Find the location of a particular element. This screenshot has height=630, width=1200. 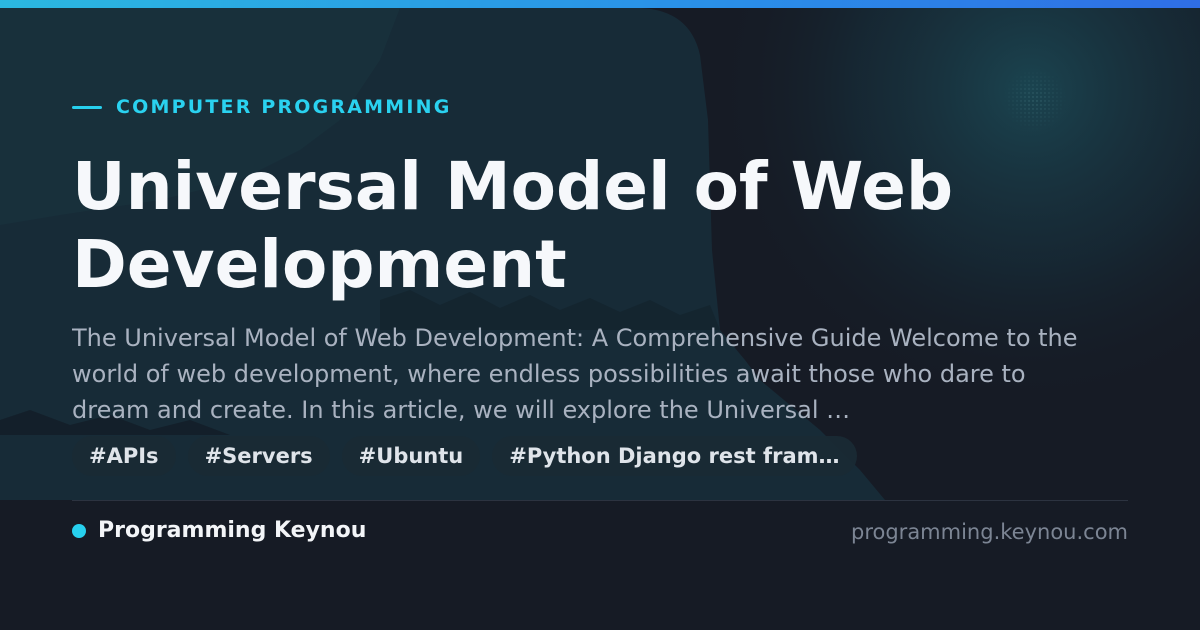

tag-chip: #Servers is located at coordinates (258, 456).